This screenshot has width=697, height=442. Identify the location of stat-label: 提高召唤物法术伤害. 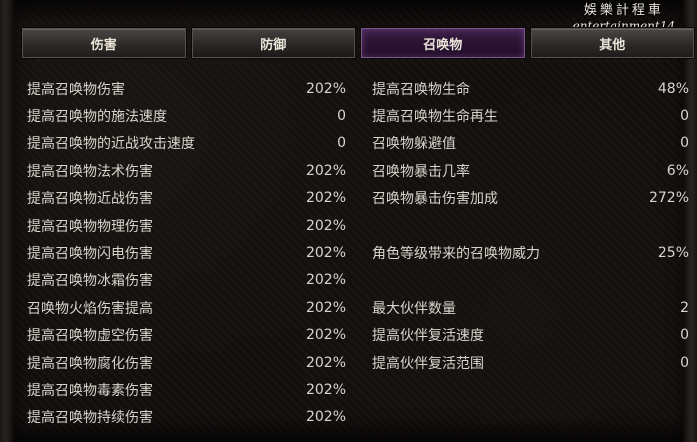
(90, 171).